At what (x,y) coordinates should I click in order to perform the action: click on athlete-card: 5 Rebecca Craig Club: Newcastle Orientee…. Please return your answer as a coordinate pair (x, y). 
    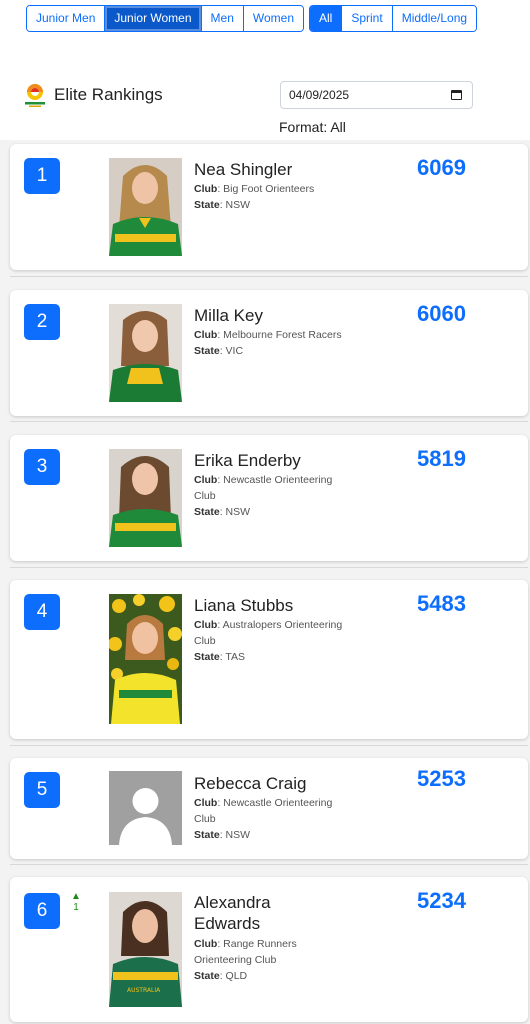
    Looking at the image, I should click on (269, 808).